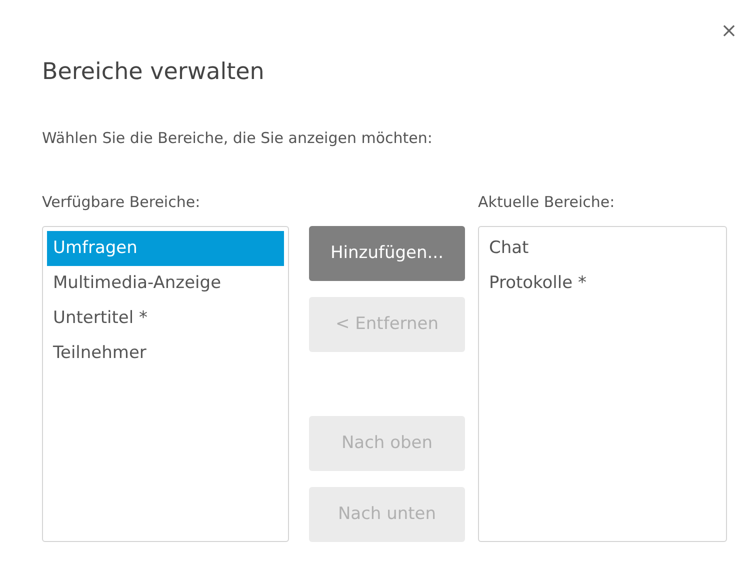 The width and height of the screenshot is (749, 569). What do you see at coordinates (165, 318) in the screenshot?
I see `list-item: Untertitel *` at bounding box center [165, 318].